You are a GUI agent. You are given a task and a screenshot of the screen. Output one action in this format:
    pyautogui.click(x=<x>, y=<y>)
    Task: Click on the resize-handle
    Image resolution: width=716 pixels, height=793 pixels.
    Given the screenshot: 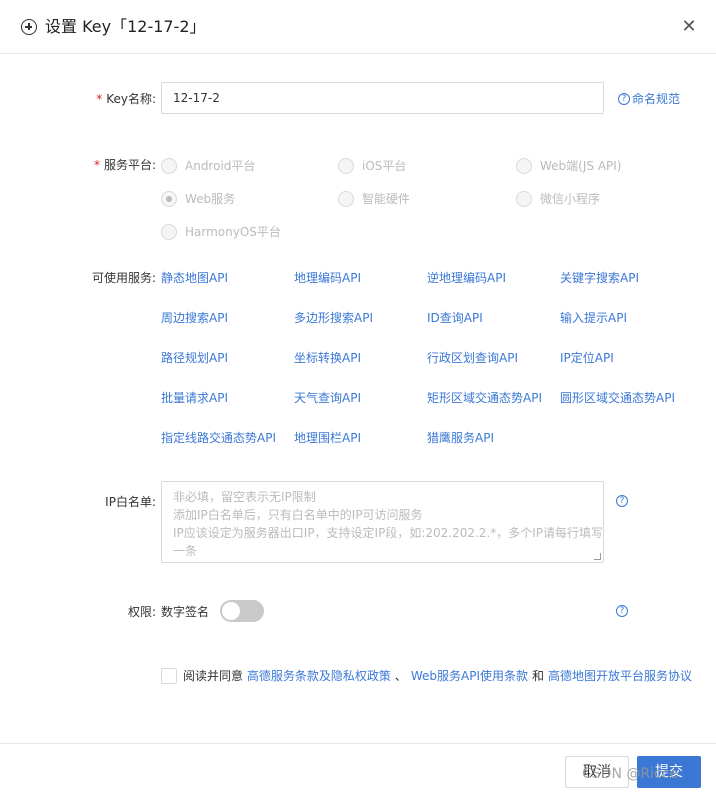 What is the action you would take?
    pyautogui.click(x=597, y=556)
    